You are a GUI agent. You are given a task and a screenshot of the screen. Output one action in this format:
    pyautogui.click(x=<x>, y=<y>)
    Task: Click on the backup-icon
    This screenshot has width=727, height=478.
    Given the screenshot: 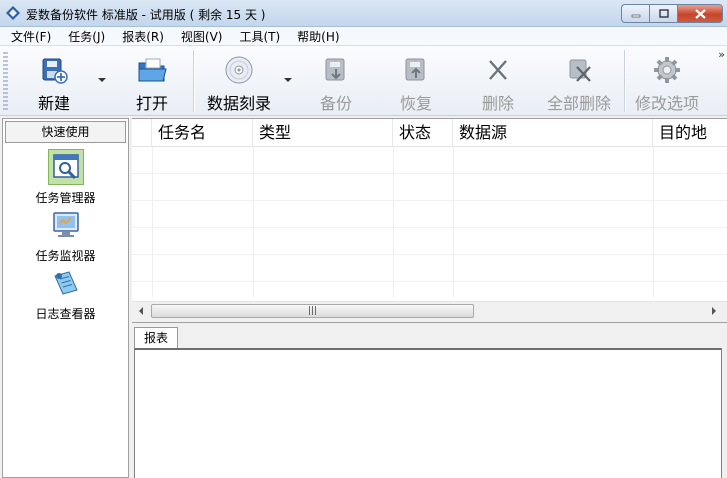 What is the action you would take?
    pyautogui.click(x=335, y=69)
    